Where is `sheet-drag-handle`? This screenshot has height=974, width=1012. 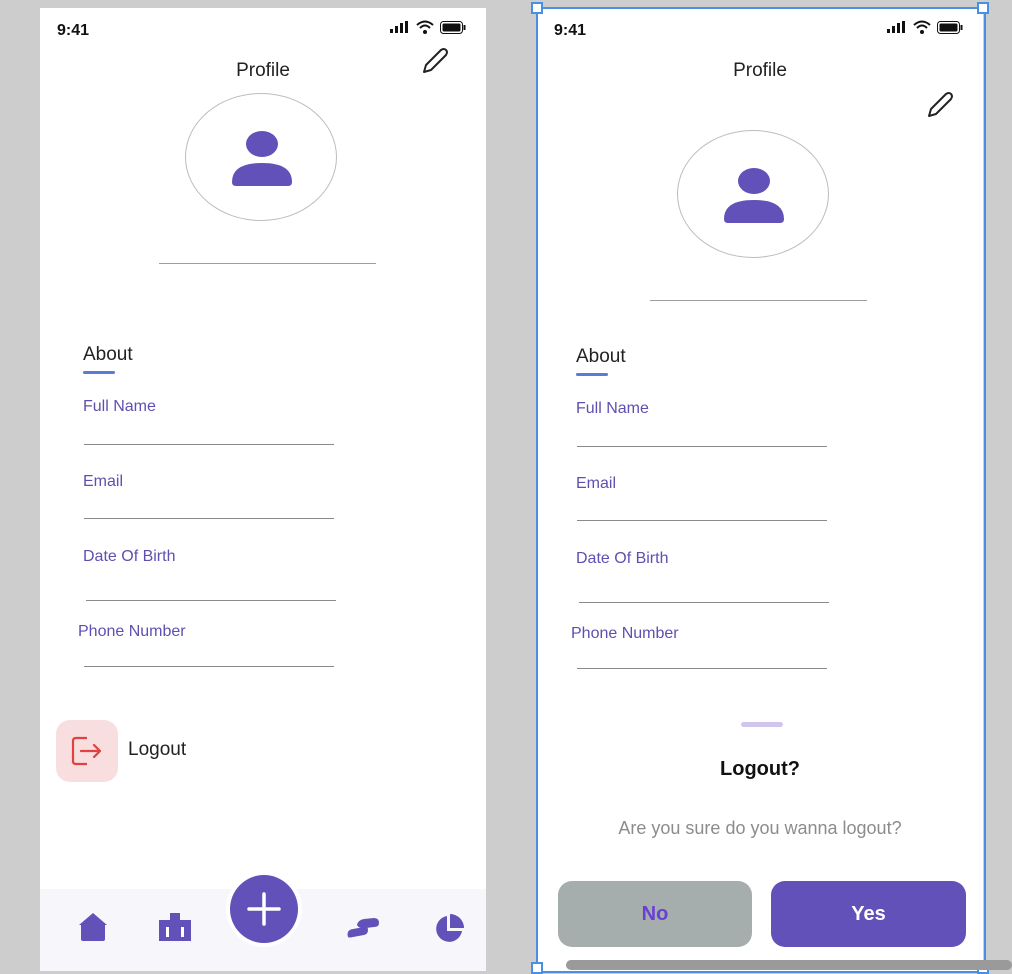
sheet-drag-handle is located at coordinates (762, 724).